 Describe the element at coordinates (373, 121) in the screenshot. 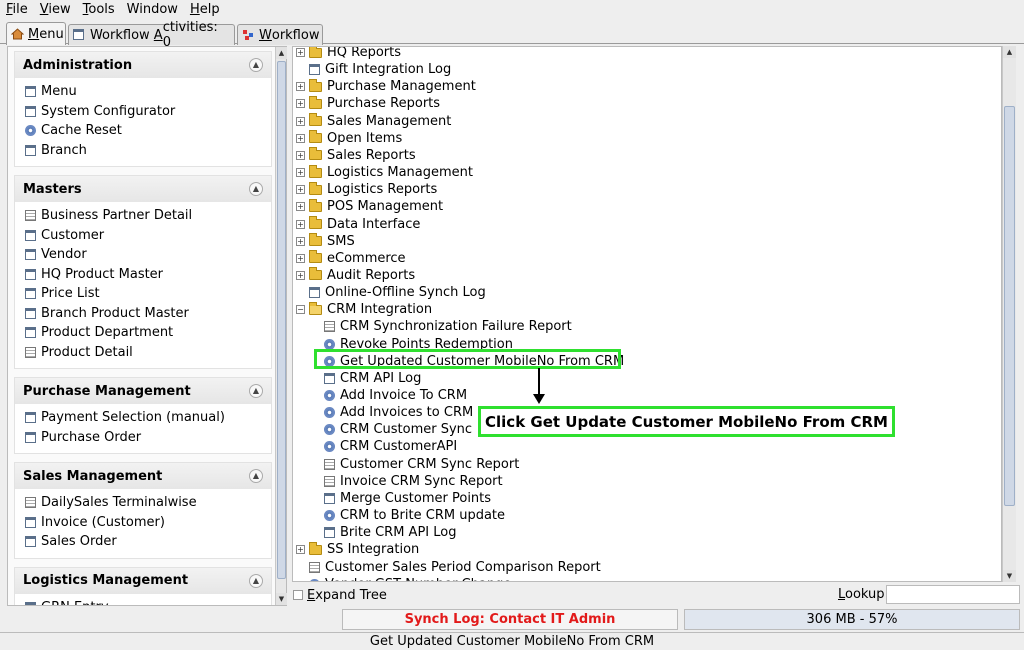

I see `tree-folder: + Sales Management` at that location.